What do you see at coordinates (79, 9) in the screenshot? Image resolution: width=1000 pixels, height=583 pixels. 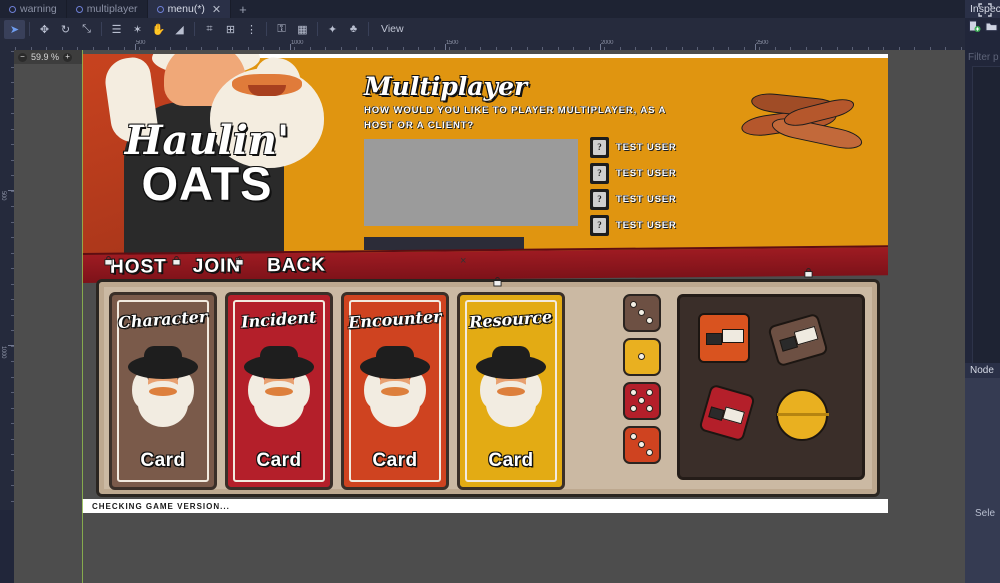 I see `scene-icon` at bounding box center [79, 9].